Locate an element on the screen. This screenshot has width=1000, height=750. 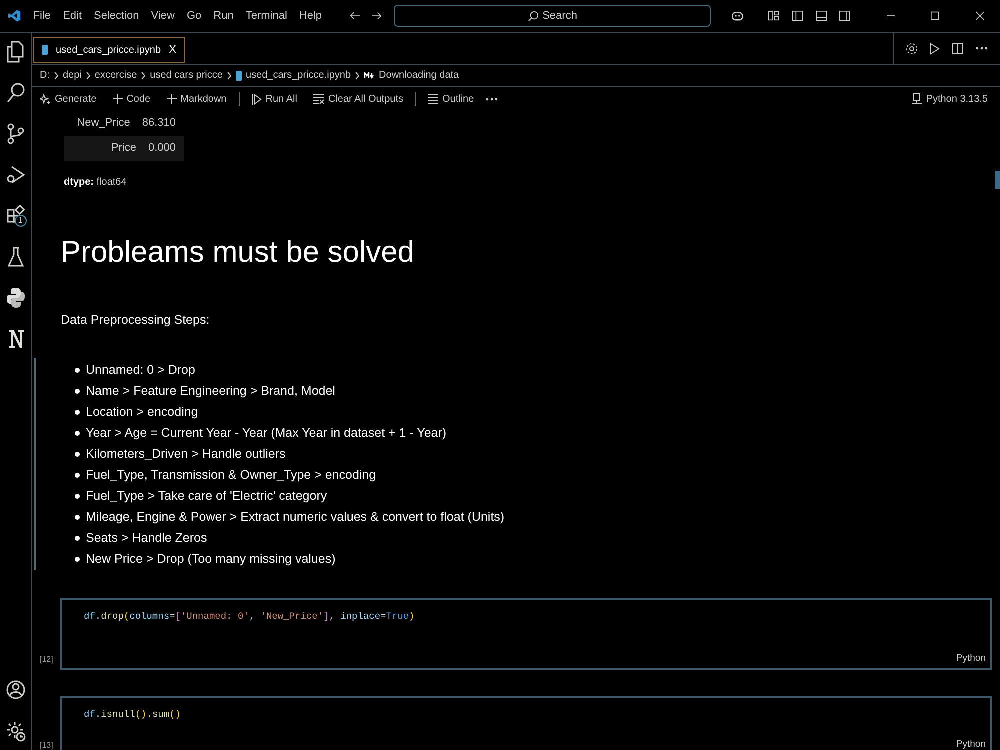
breadcrumb-item: used cars pricce is located at coordinates (186, 75).